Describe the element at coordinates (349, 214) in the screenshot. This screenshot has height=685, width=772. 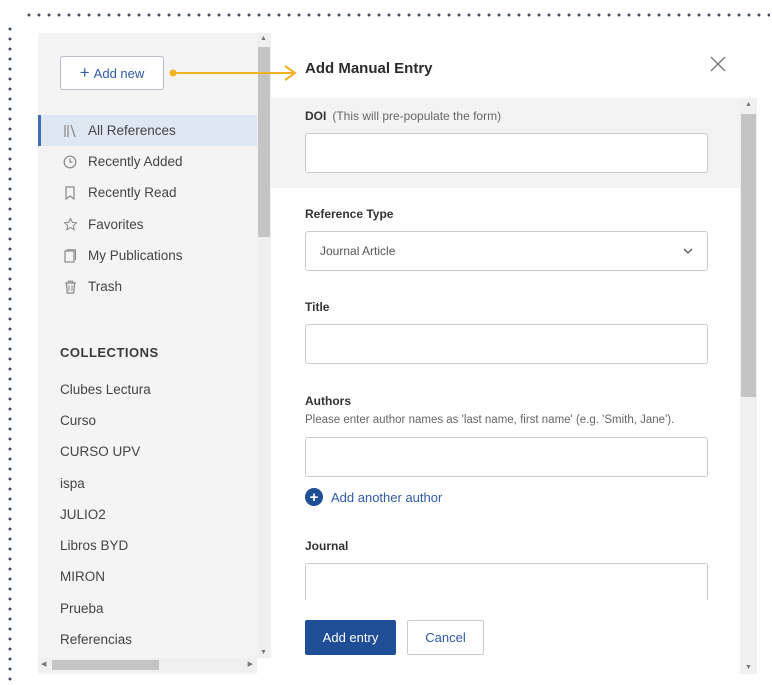
I see `reference-type-label: Reference Type` at that location.